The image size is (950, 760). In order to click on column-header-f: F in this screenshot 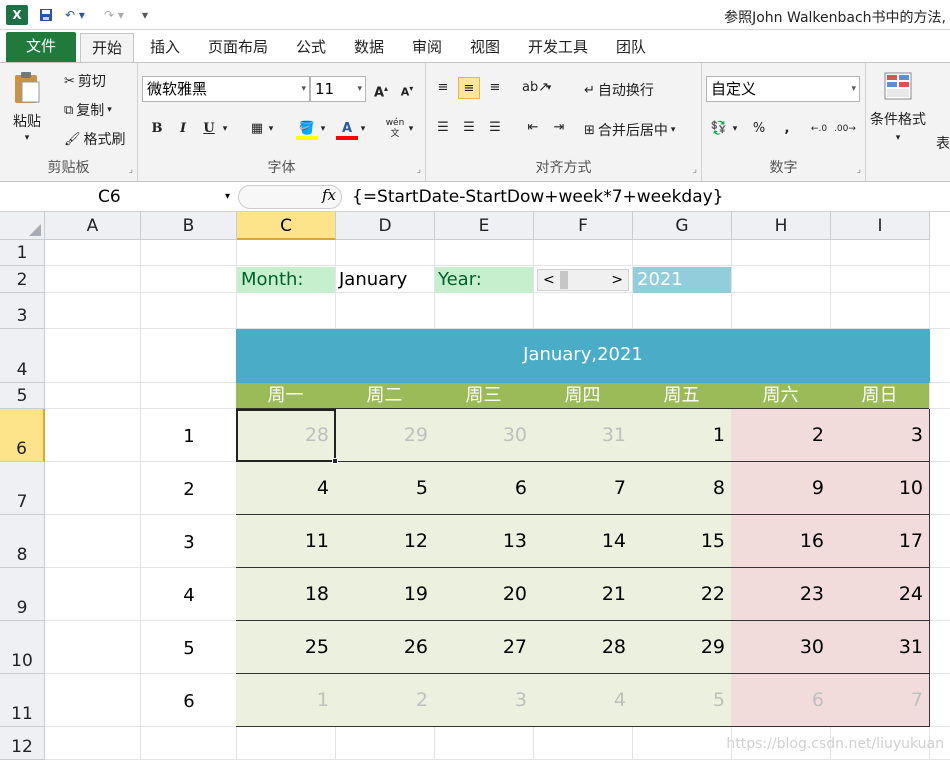, I will do `click(583, 226)`.